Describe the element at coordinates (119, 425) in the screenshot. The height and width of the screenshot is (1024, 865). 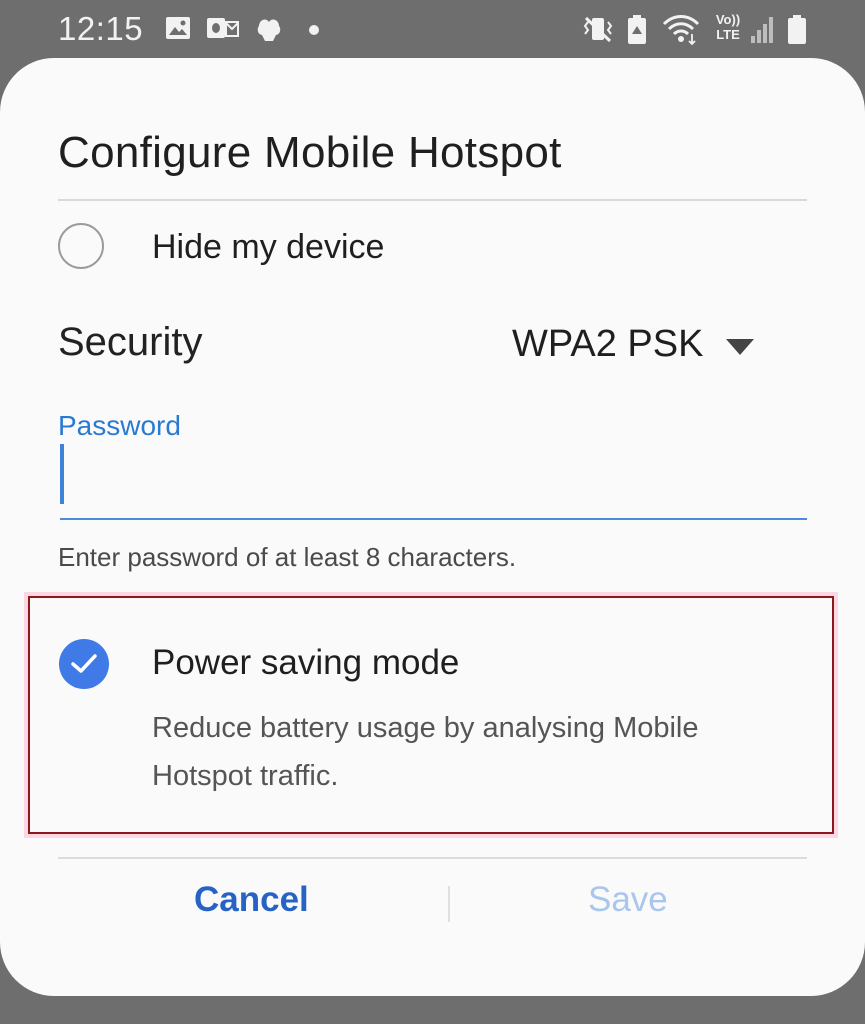
I see `password-label: Password` at that location.